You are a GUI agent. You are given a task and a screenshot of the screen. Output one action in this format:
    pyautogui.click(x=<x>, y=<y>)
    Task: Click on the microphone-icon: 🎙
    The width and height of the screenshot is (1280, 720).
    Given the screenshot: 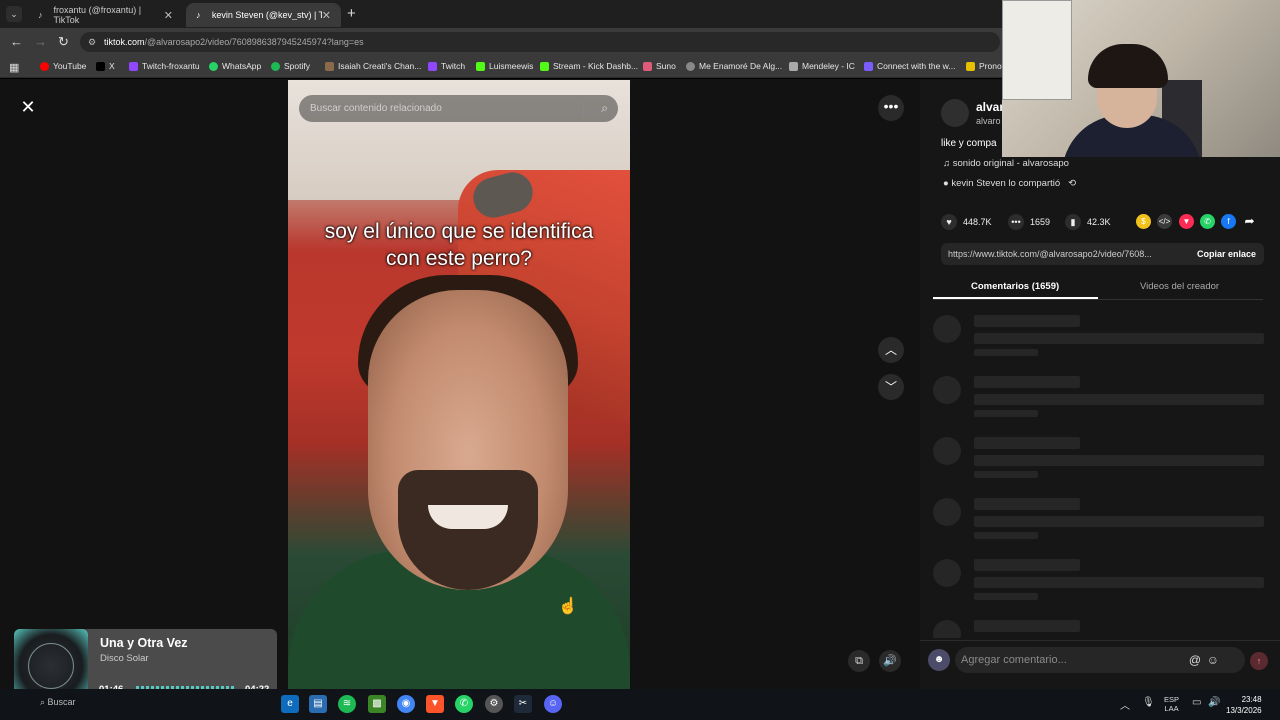 What is the action you would take?
    pyautogui.click(x=1148, y=702)
    